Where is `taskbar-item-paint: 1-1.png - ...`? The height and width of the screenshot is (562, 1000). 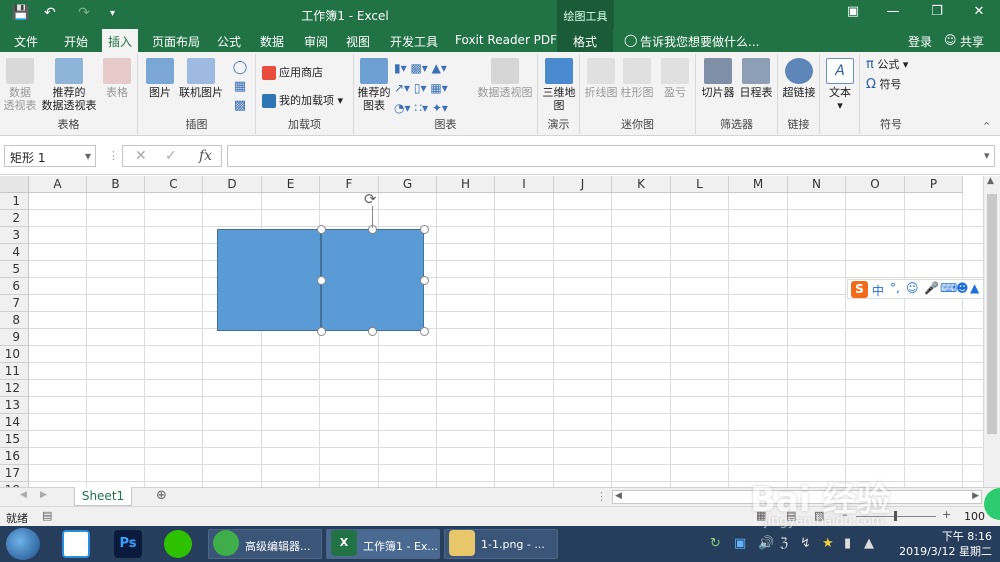 taskbar-item-paint: 1-1.png - ... is located at coordinates (501, 544).